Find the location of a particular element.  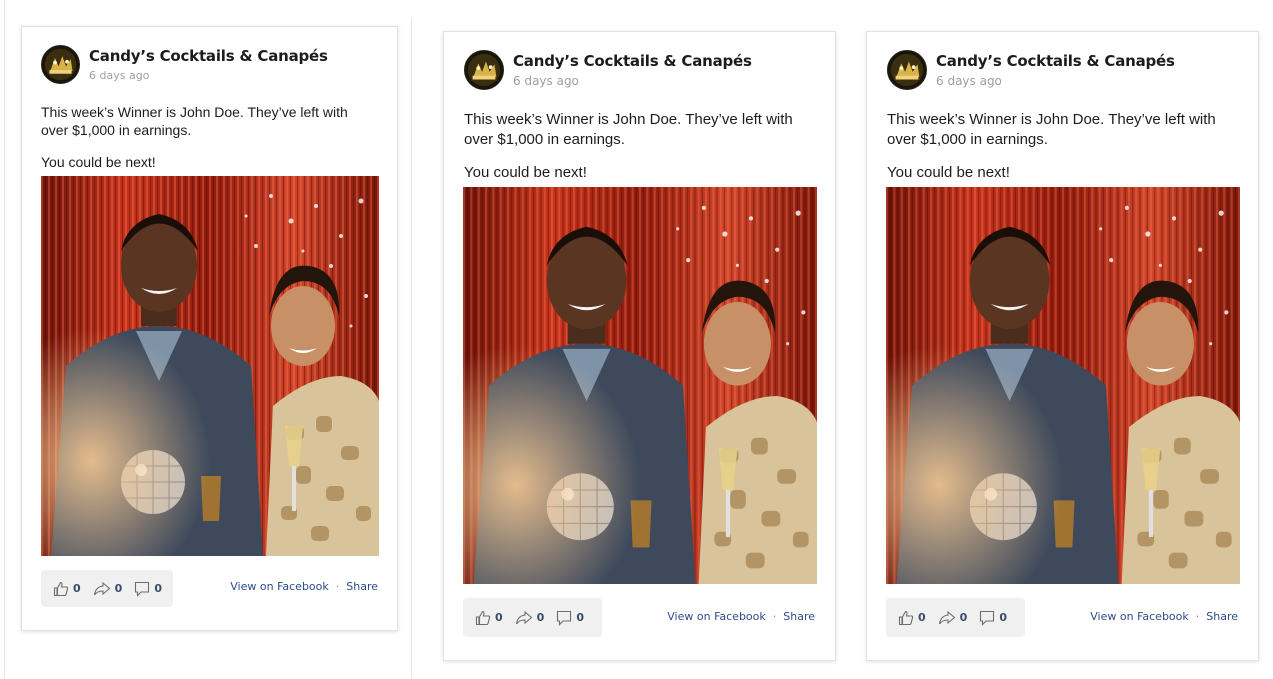

post-image is located at coordinates (210, 366).